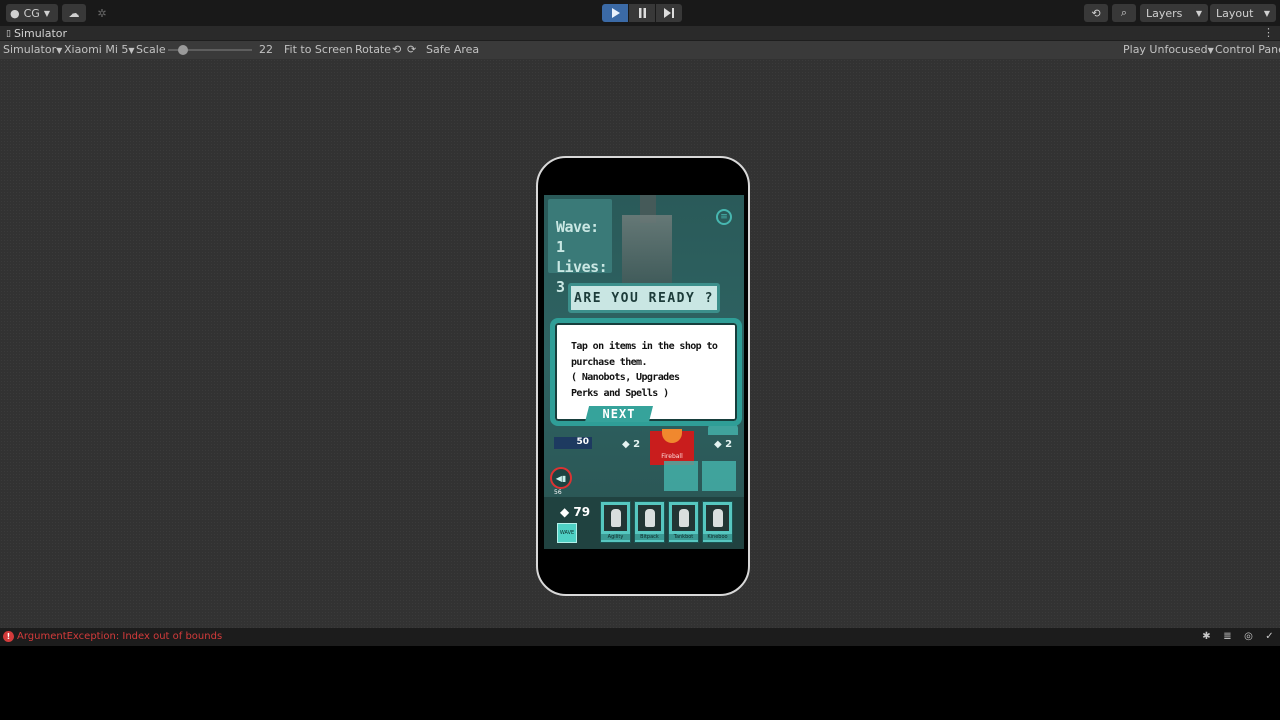 Image resolution: width=1280 pixels, height=720 pixels. Describe the element at coordinates (74, 13) in the screenshot. I see `cloud-icon: ☁` at that location.